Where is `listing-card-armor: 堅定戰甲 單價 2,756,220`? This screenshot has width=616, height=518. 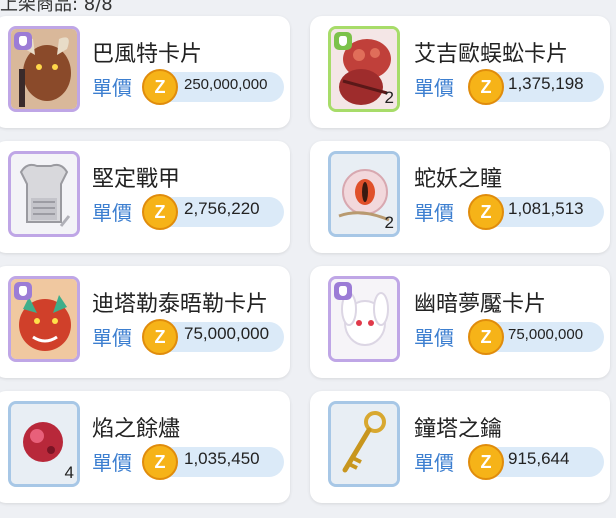
listing-card-armor: 堅定戰甲 單價 2,756,220 is located at coordinates (145, 197).